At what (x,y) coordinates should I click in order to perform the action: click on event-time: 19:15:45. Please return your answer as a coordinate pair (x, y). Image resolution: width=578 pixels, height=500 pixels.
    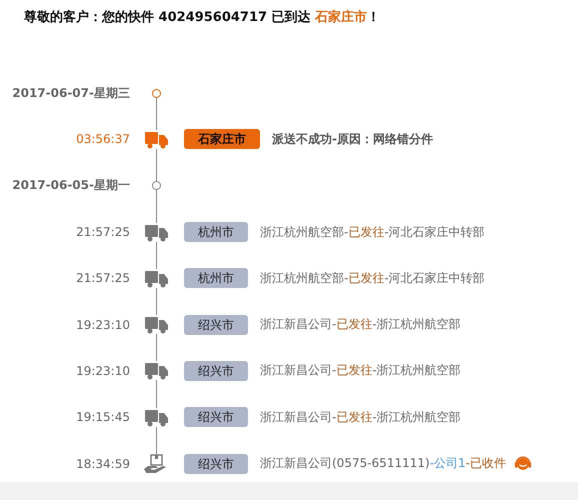
    Looking at the image, I should click on (102, 417).